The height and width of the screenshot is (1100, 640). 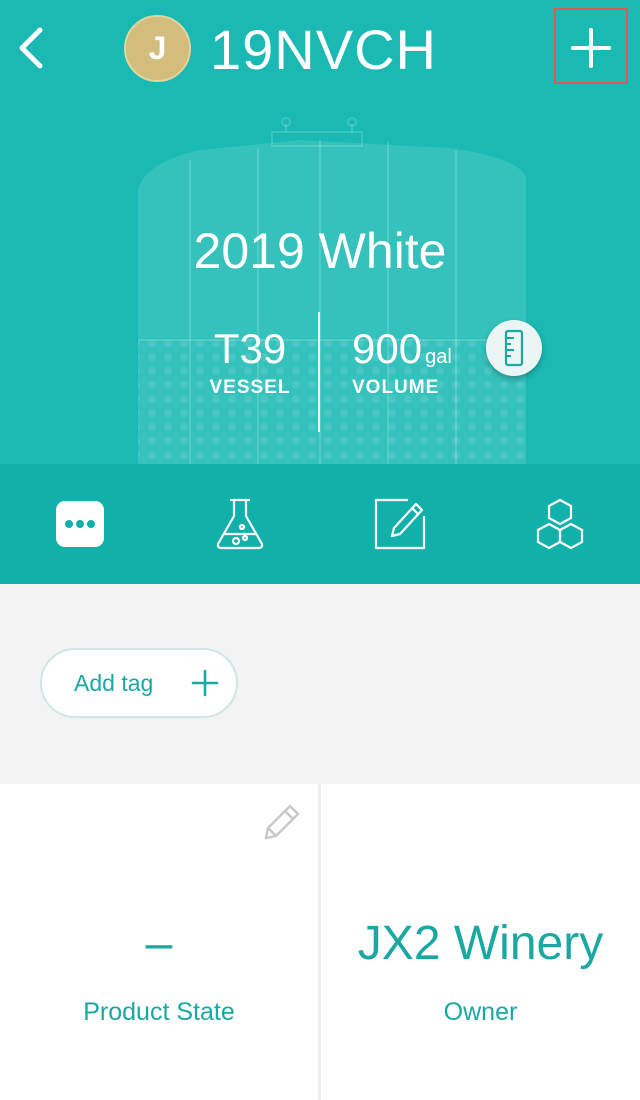 I want to click on tab-bar, so click(x=320, y=524).